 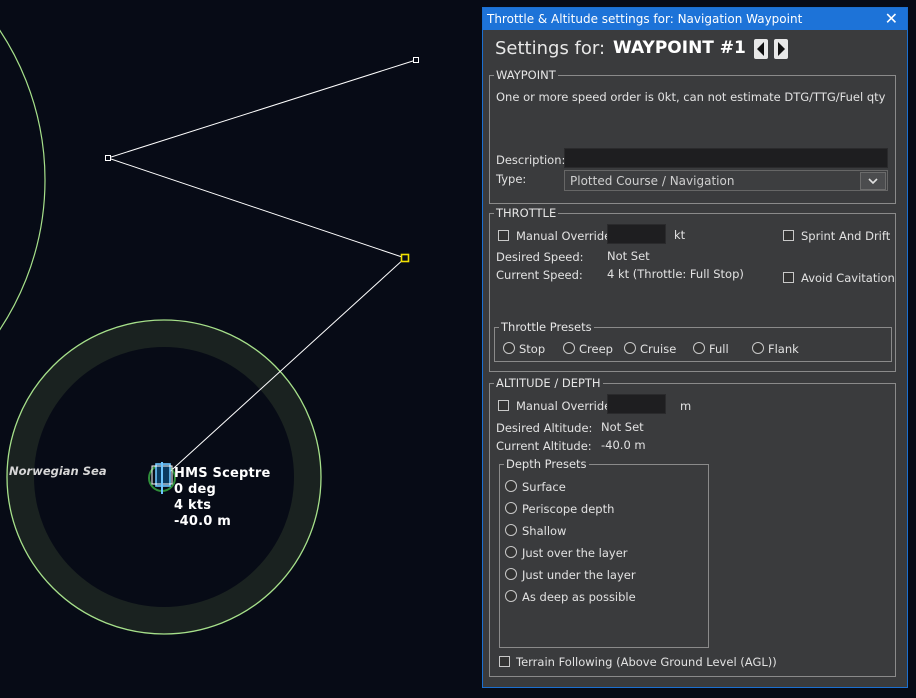 What do you see at coordinates (405, 258) in the screenshot?
I see `selected-waypoint-marker` at bounding box center [405, 258].